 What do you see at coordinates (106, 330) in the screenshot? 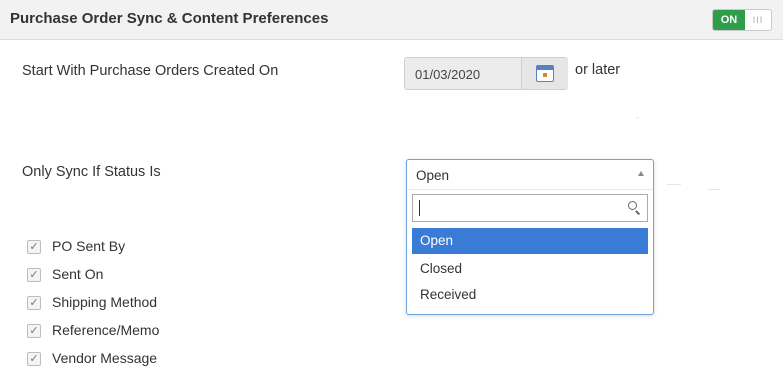
I see `checkbox-label: Reference/Memo` at bounding box center [106, 330].